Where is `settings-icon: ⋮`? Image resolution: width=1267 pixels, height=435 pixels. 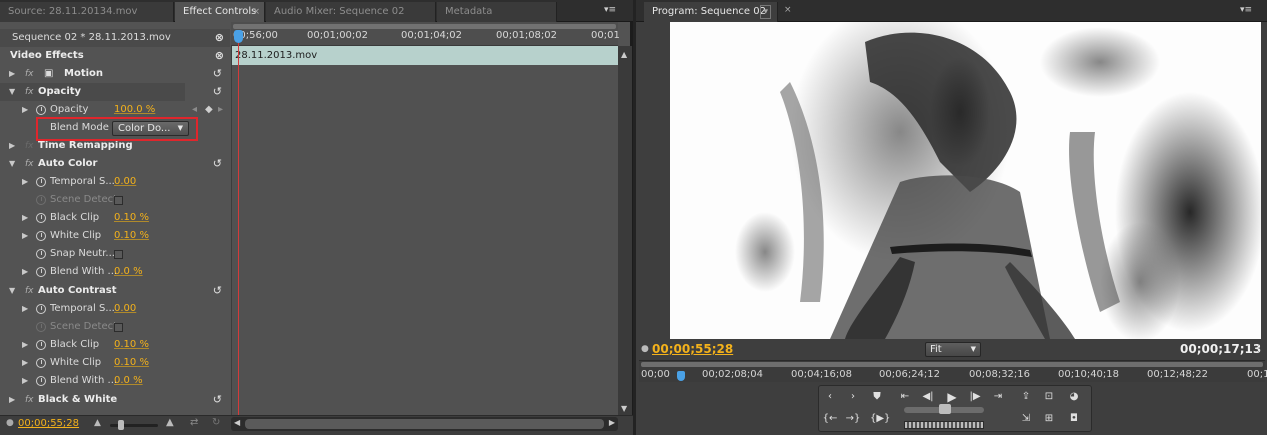 settings-icon: ⋮ is located at coordinates (1258, 349).